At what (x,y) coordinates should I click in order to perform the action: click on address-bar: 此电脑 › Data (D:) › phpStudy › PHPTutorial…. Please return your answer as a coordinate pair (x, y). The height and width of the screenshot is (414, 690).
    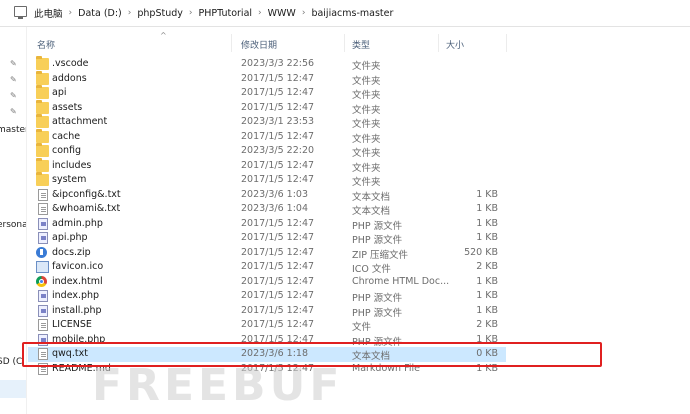
    Looking at the image, I should click on (345, 13).